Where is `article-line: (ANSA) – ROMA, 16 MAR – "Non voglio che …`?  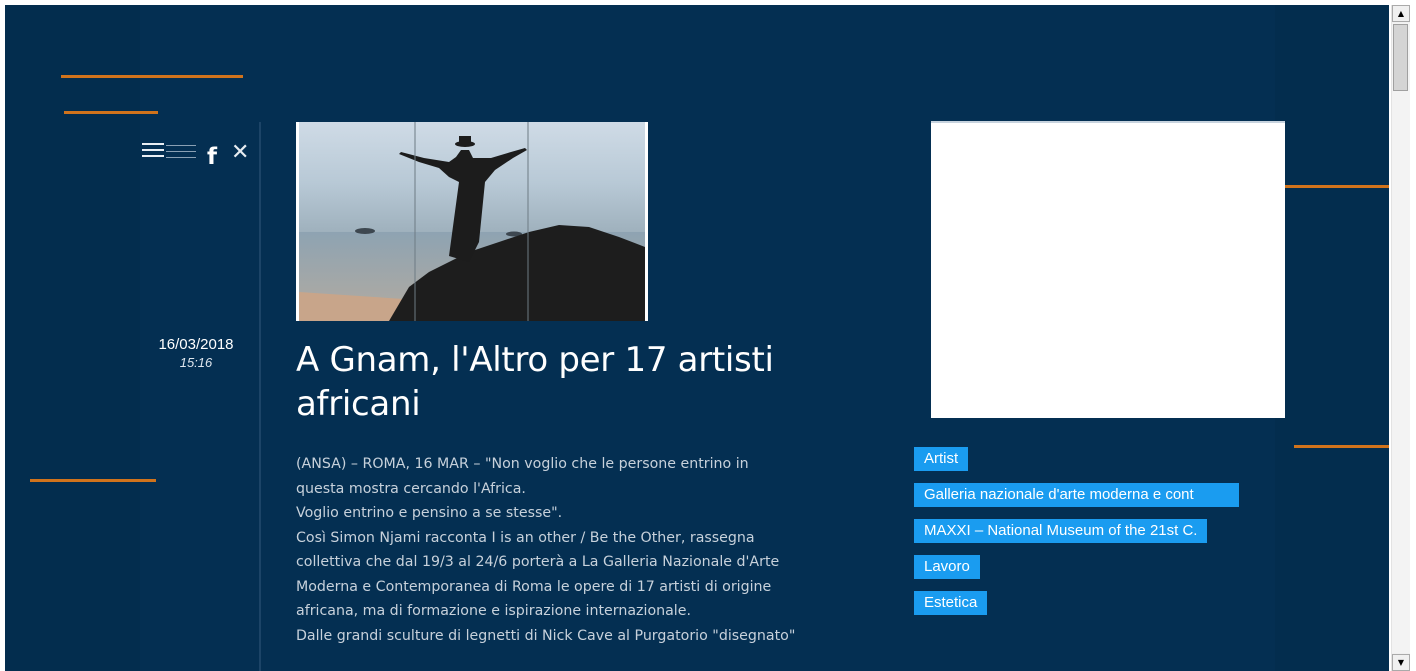 article-line: (ANSA) – ROMA, 16 MAR – "Non voglio che … is located at coordinates (522, 464).